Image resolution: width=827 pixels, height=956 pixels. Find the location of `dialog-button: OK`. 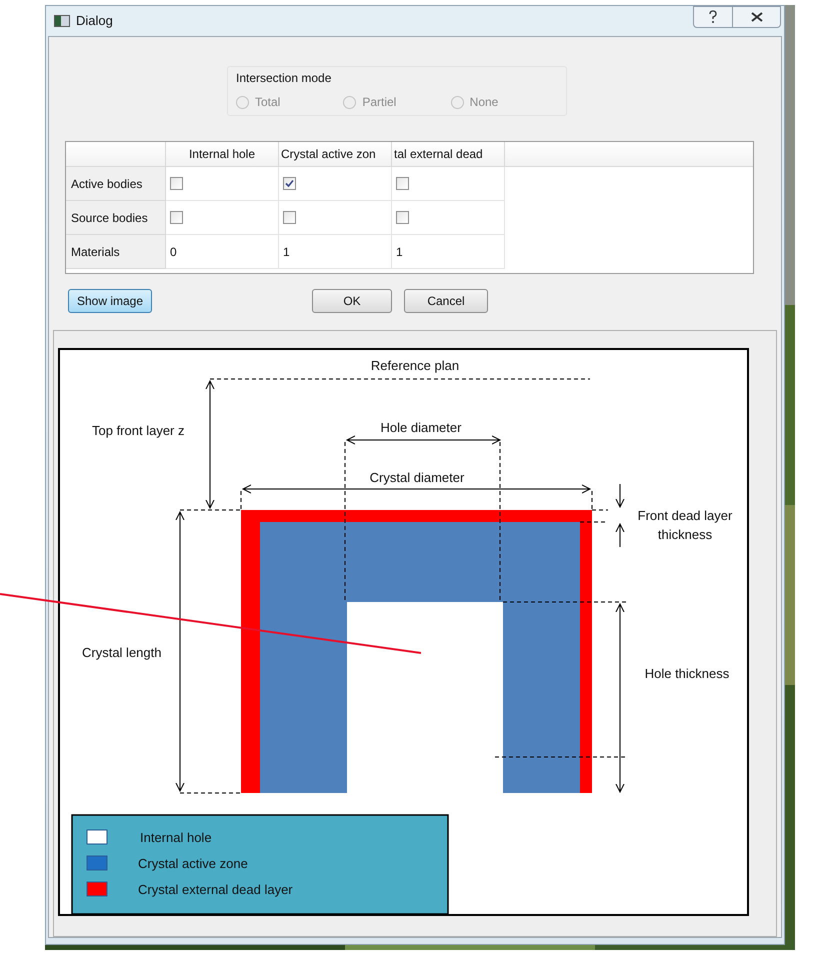

dialog-button: OK is located at coordinates (352, 301).